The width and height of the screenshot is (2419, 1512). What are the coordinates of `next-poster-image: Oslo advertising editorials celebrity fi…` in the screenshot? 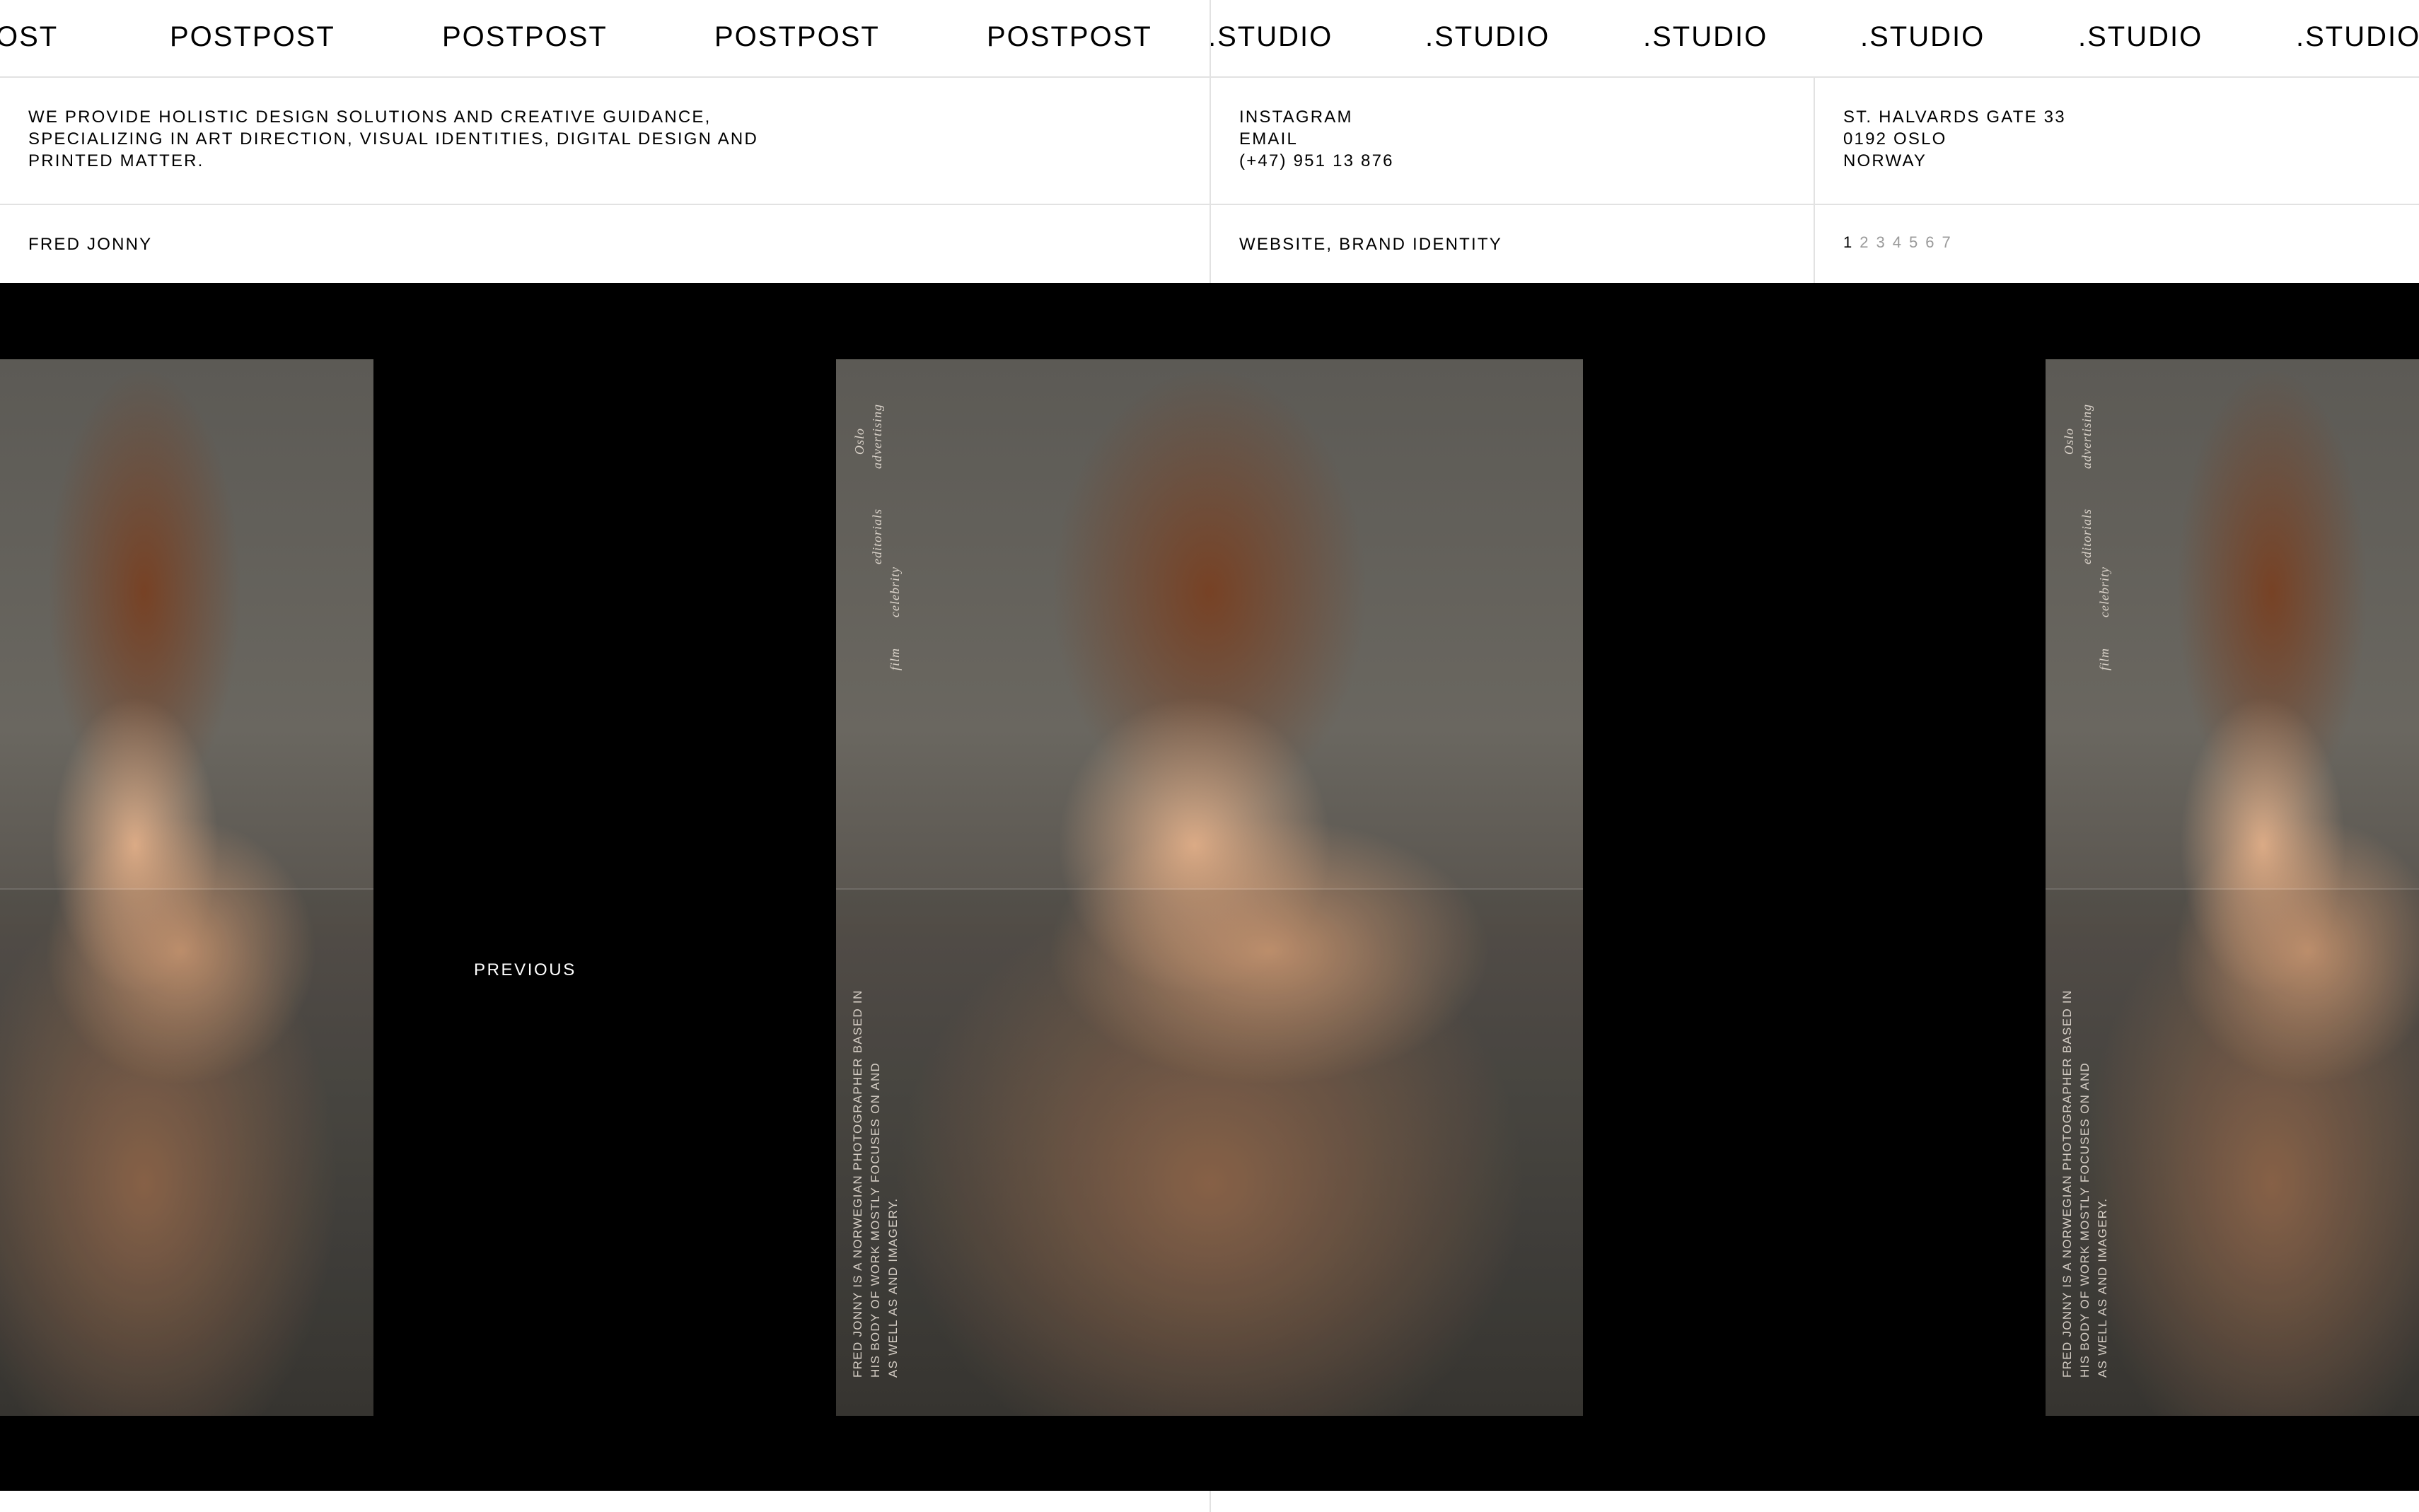 It's located at (2233, 887).